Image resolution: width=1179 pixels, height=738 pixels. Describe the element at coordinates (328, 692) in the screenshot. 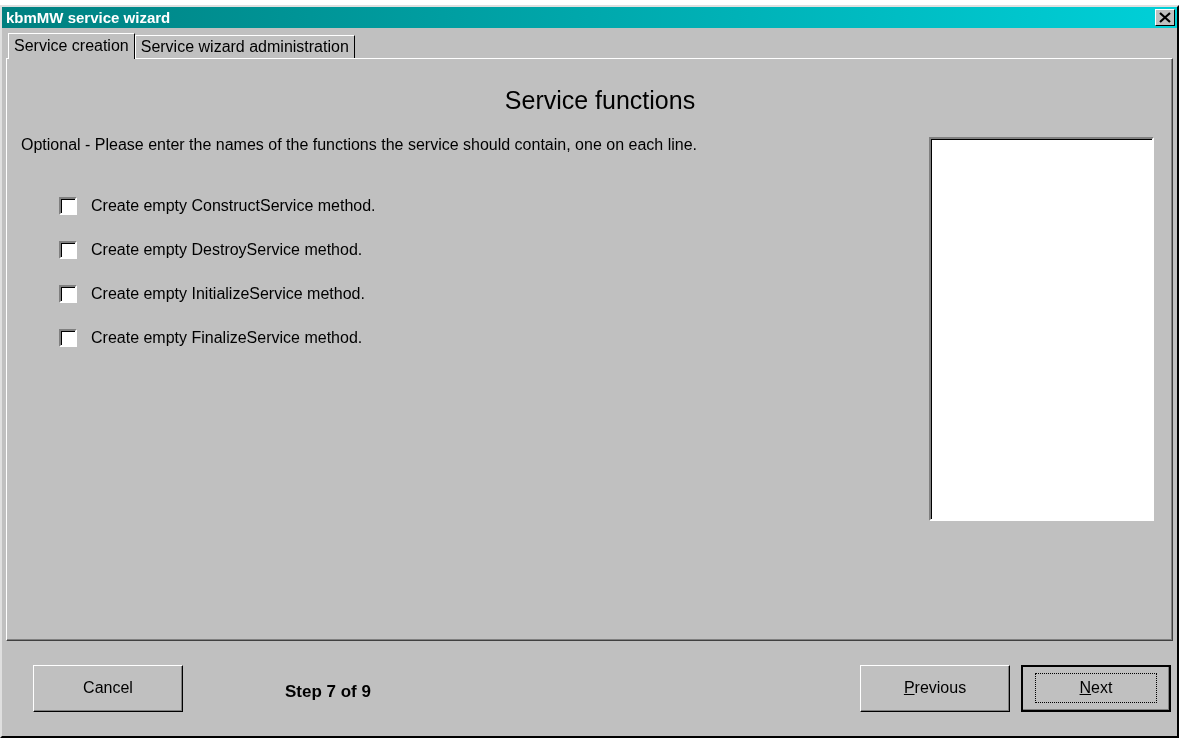

I see `step-indicator: Step 7 of 9` at that location.